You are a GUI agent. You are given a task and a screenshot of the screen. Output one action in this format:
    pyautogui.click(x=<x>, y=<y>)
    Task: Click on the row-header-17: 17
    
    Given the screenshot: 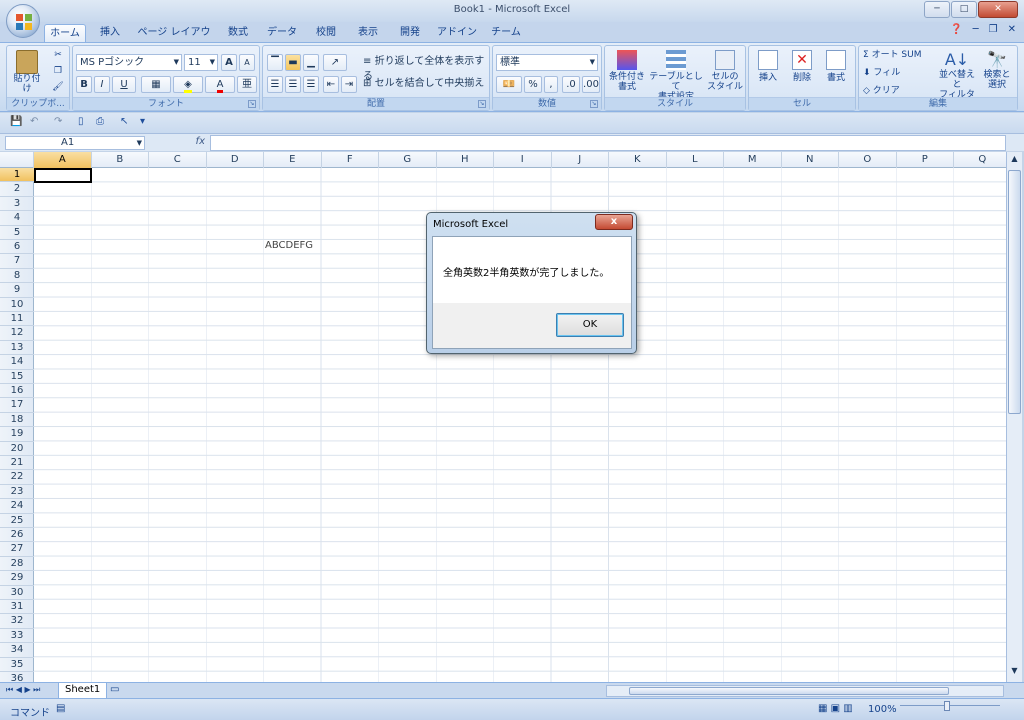 What is the action you would take?
    pyautogui.click(x=17, y=405)
    